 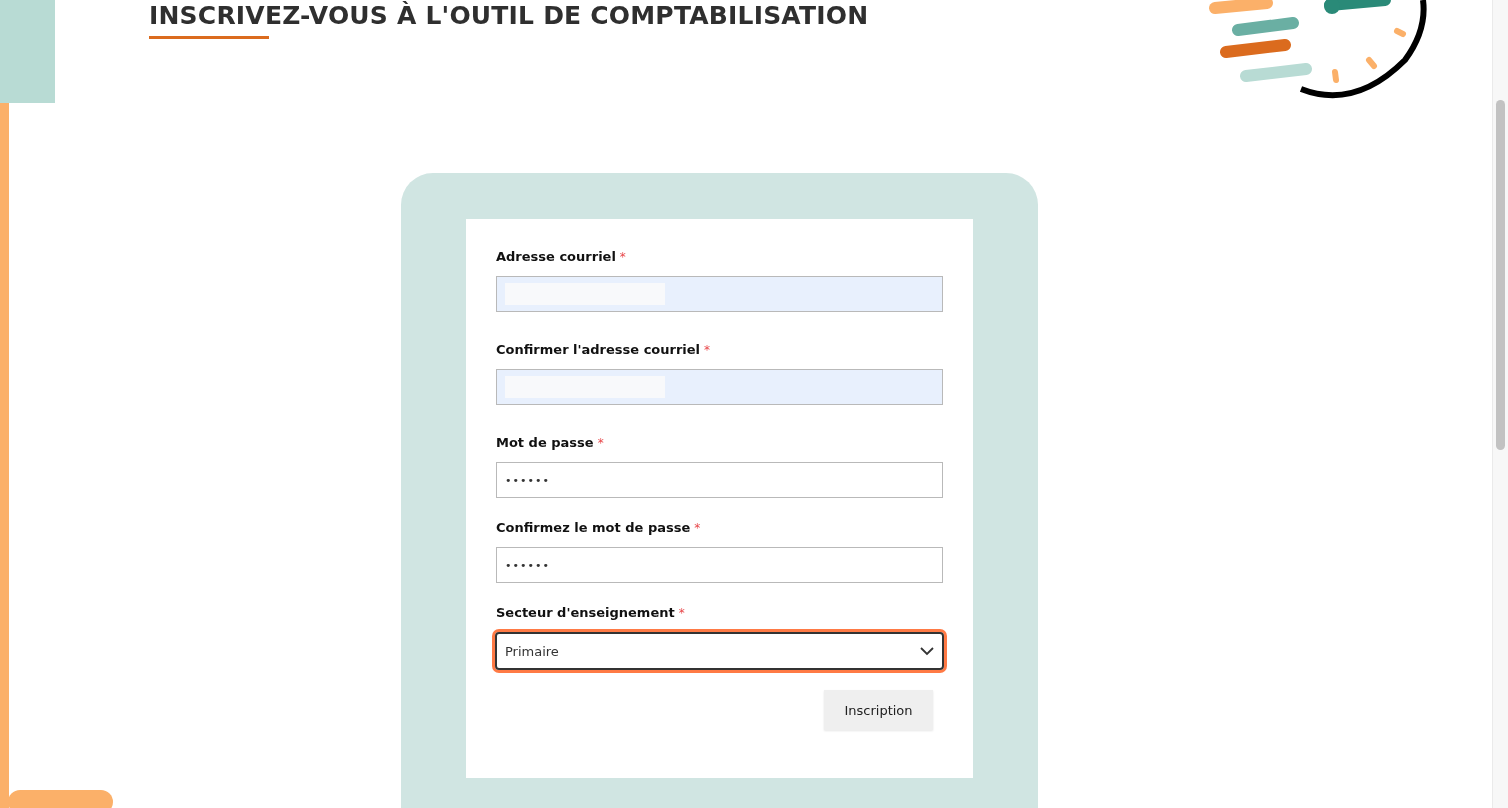 What do you see at coordinates (927, 651) in the screenshot?
I see `chevron-down-icon` at bounding box center [927, 651].